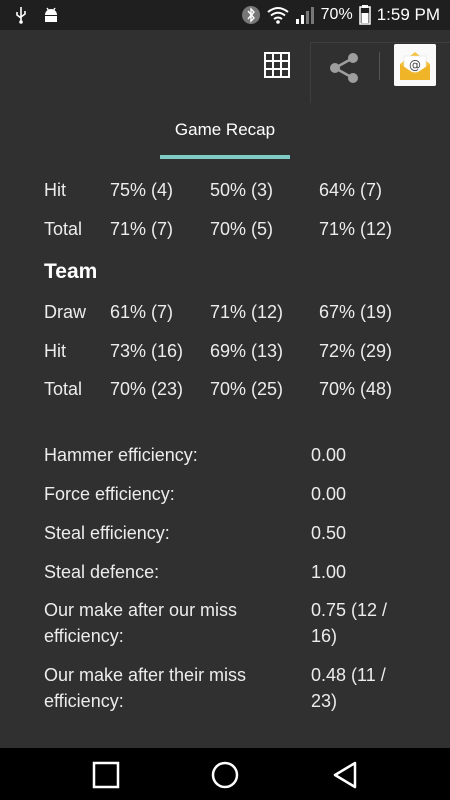 This screenshot has width=450, height=800. I want to click on clock: 1:59 PM, so click(408, 14).